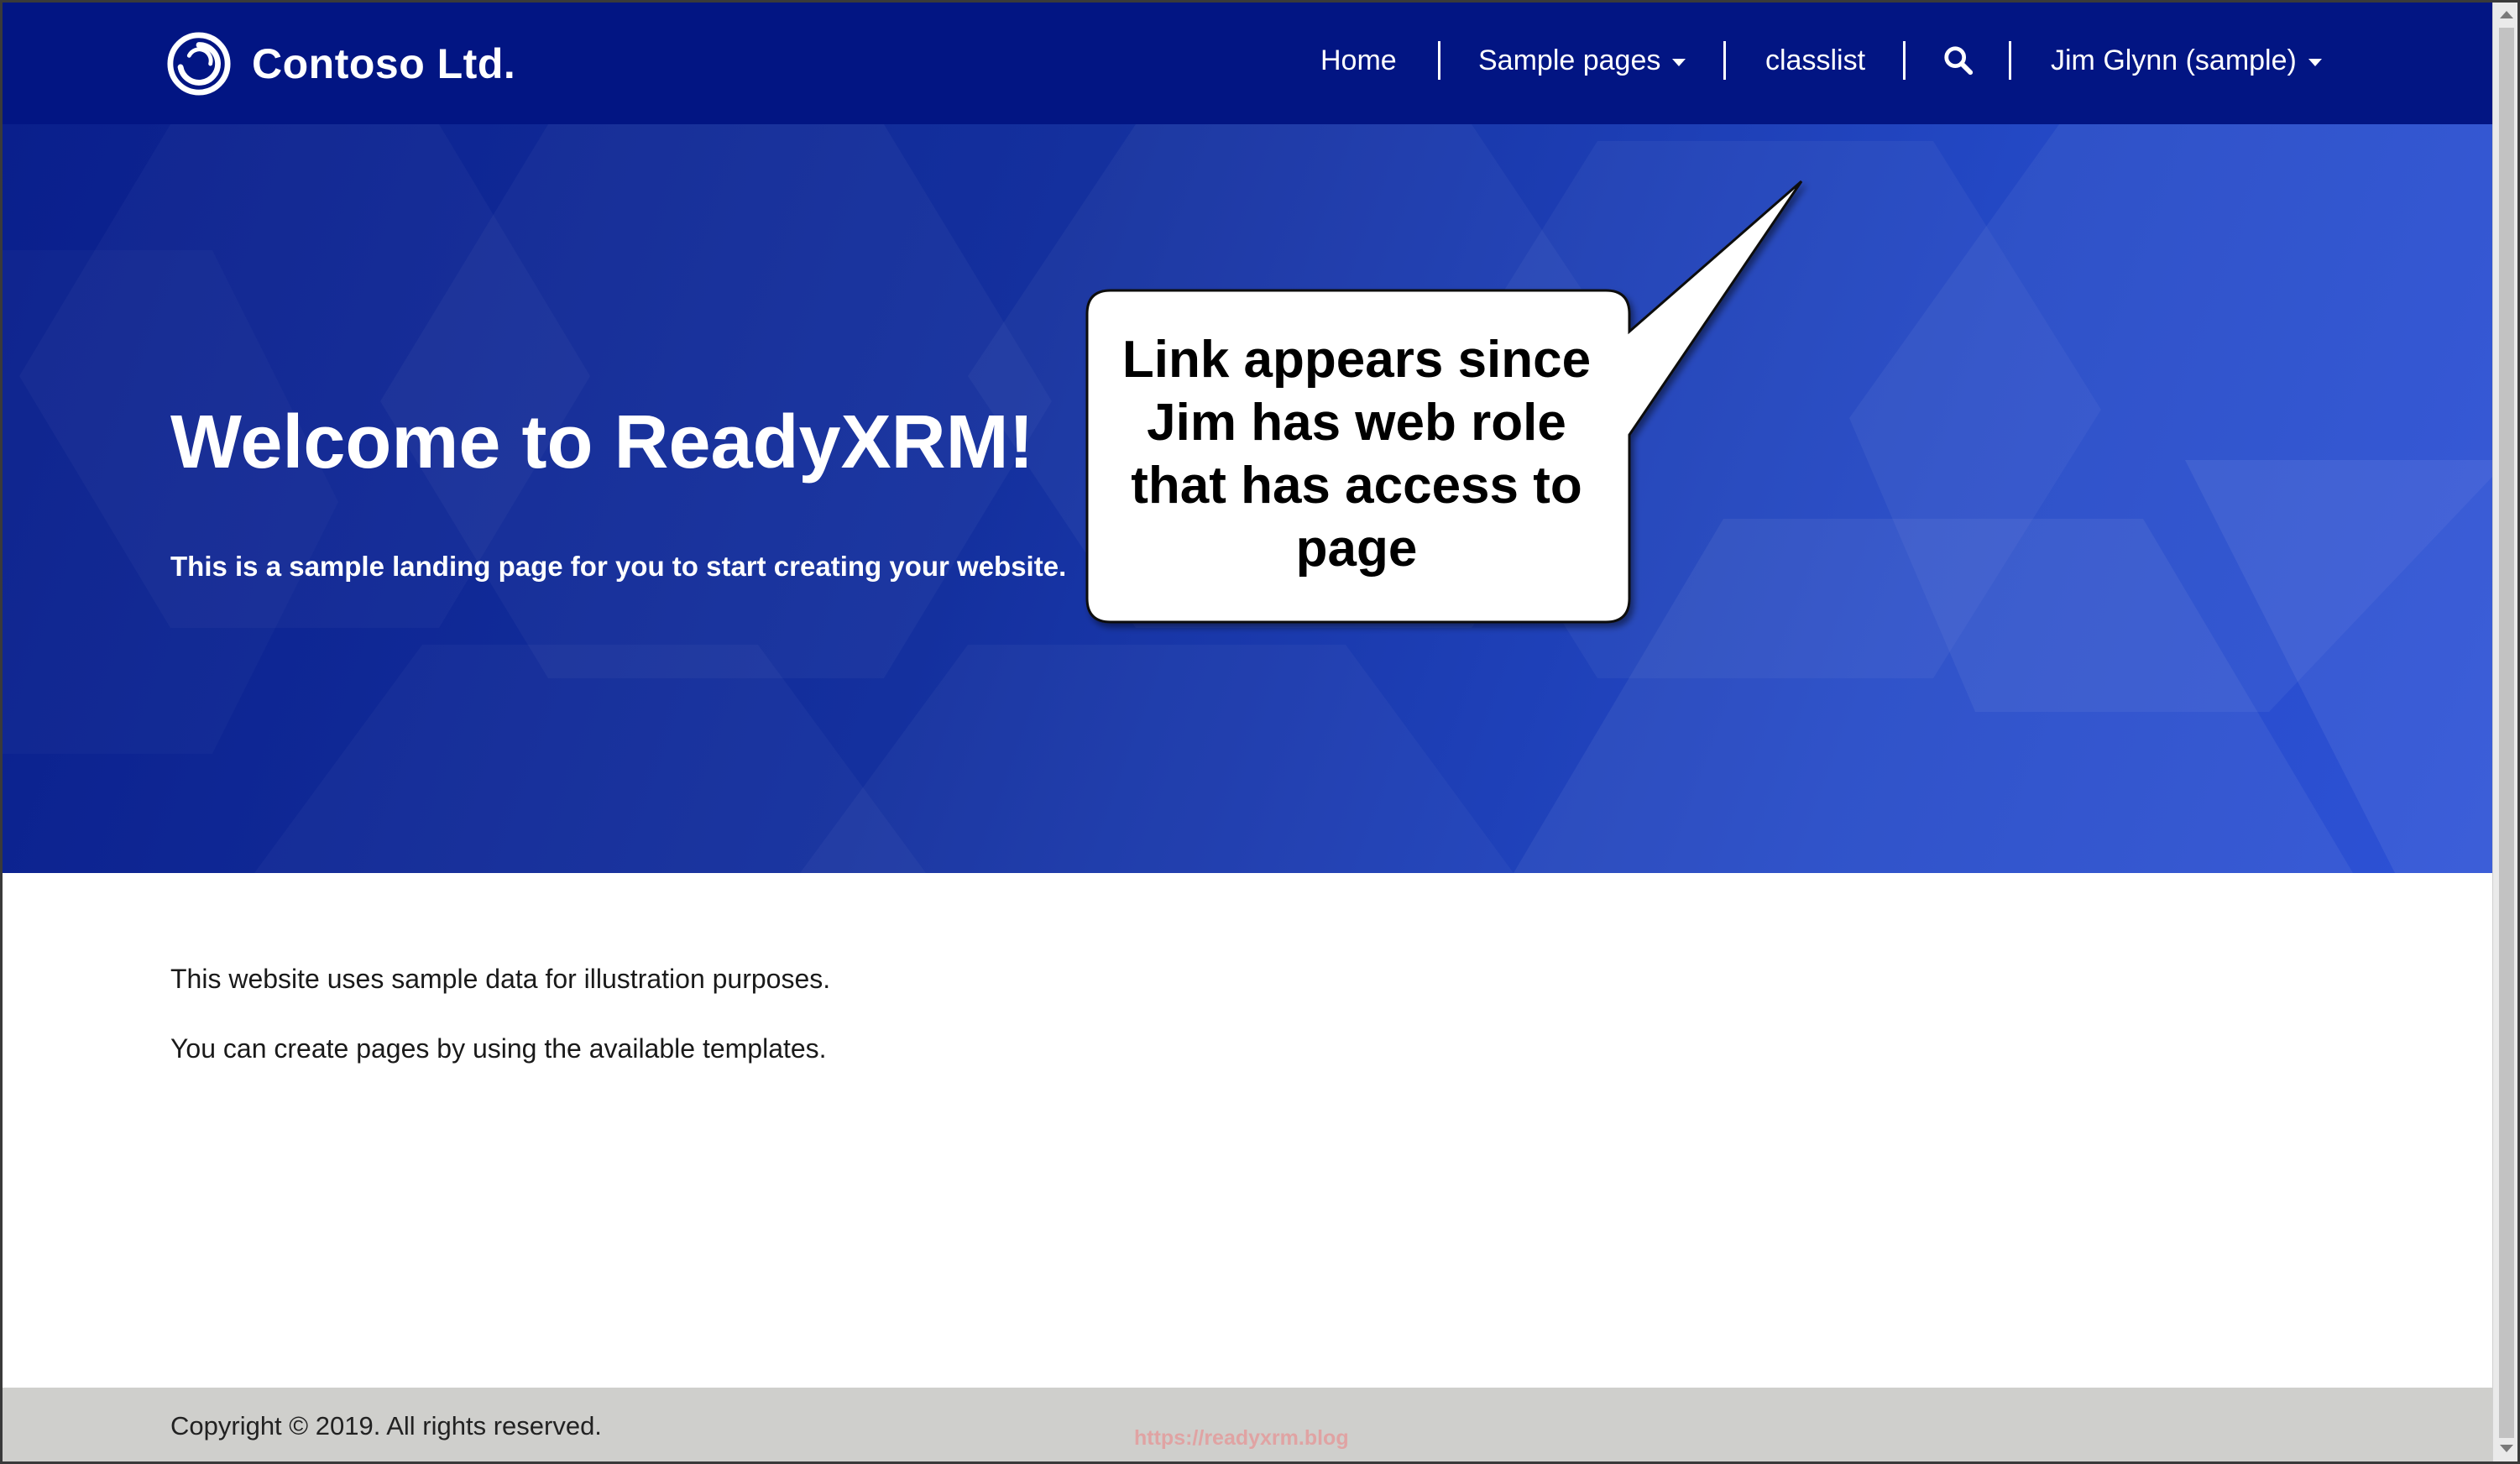 The image size is (2520, 1464). Describe the element at coordinates (199, 64) in the screenshot. I see `contoso-logo-icon` at that location.